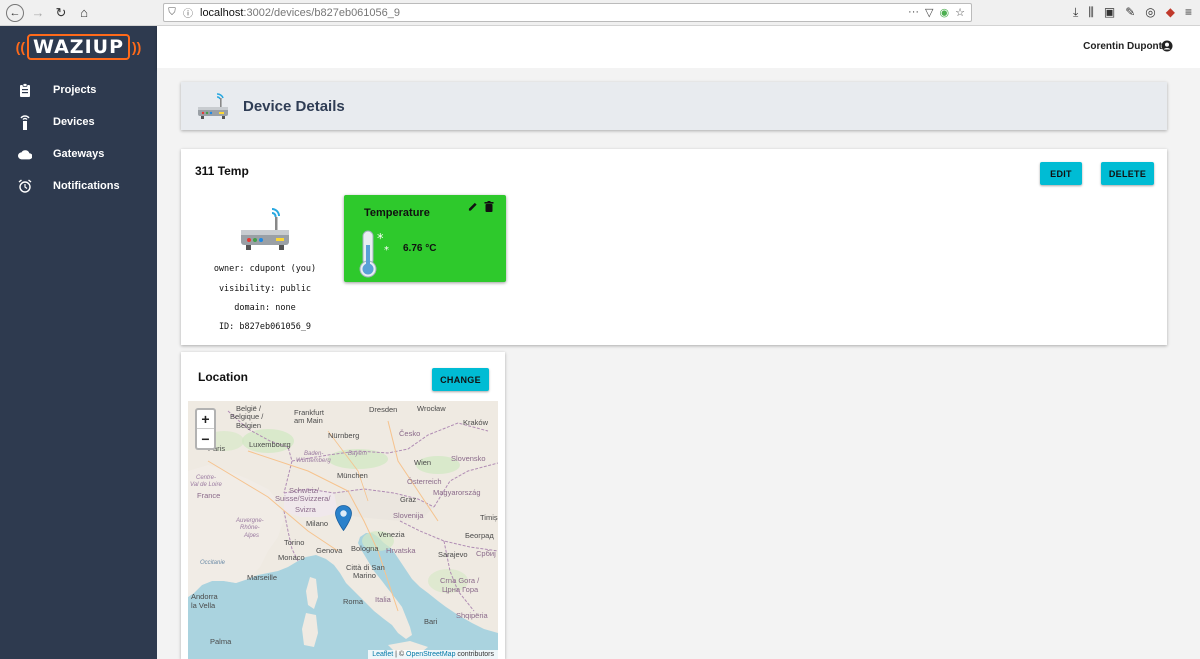  What do you see at coordinates (265, 269) in the screenshot?
I see `device-owner: owner: cdupont (you)` at bounding box center [265, 269].